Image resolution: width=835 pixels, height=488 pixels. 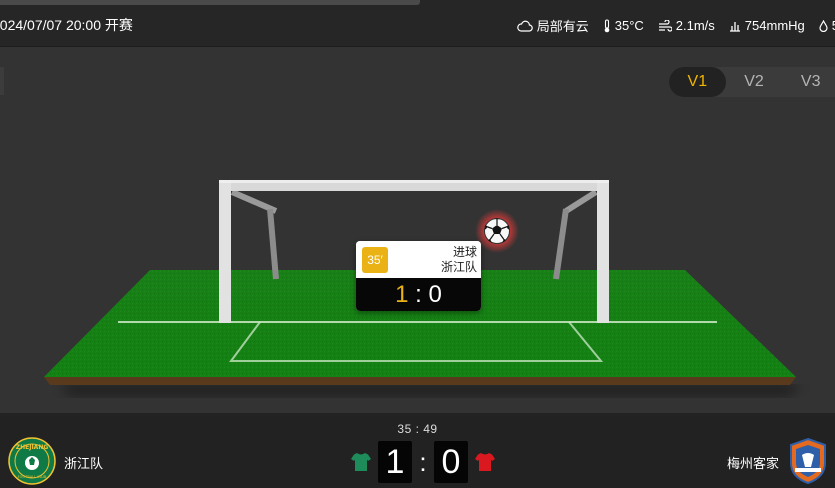 I want to click on goal-post-right, so click(x=603, y=251).